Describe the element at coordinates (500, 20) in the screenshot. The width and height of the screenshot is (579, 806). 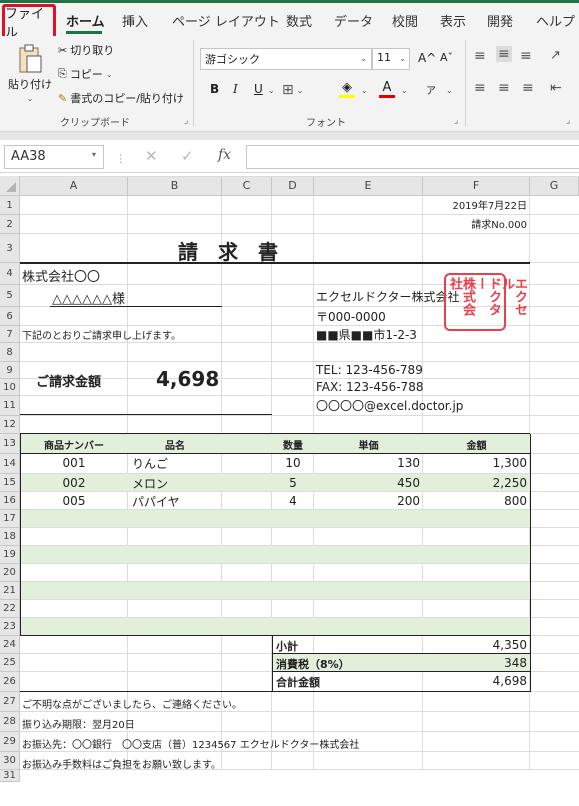
I see `tab-developer: 開発` at that location.